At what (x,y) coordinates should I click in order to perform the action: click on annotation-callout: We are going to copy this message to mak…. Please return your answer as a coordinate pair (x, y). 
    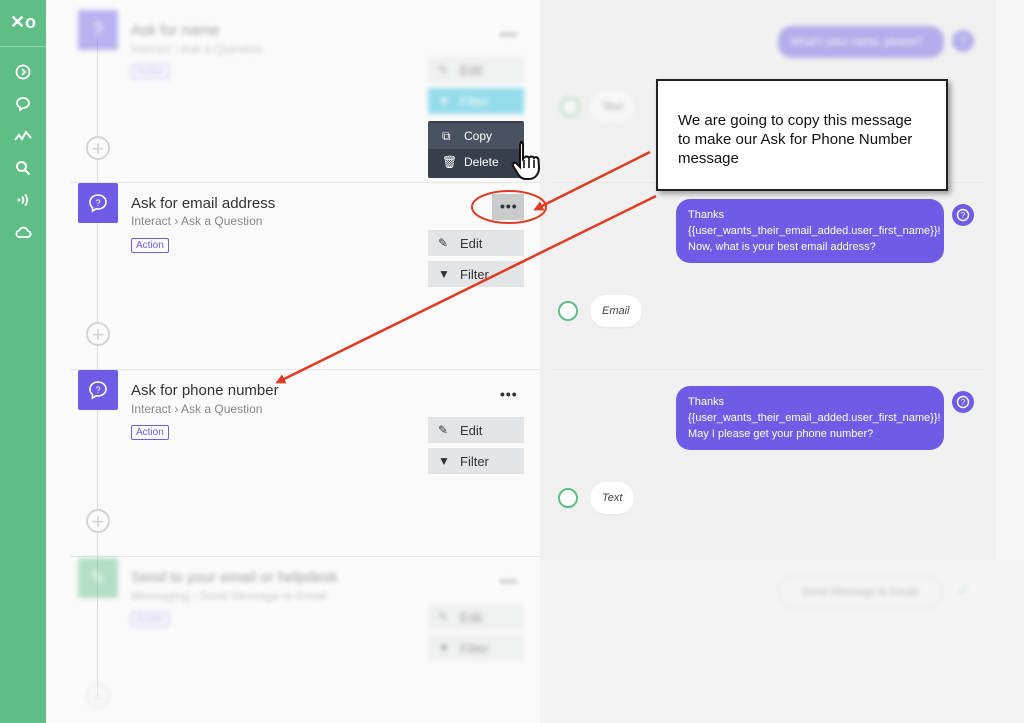
    Looking at the image, I should click on (802, 135).